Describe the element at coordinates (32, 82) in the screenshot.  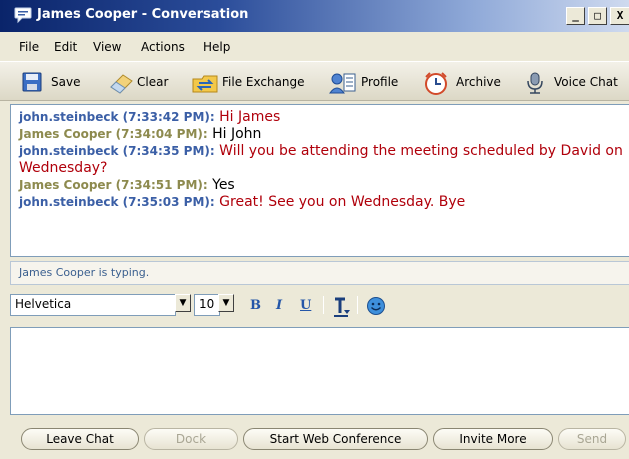
I see `floppy-disk-icon` at that location.